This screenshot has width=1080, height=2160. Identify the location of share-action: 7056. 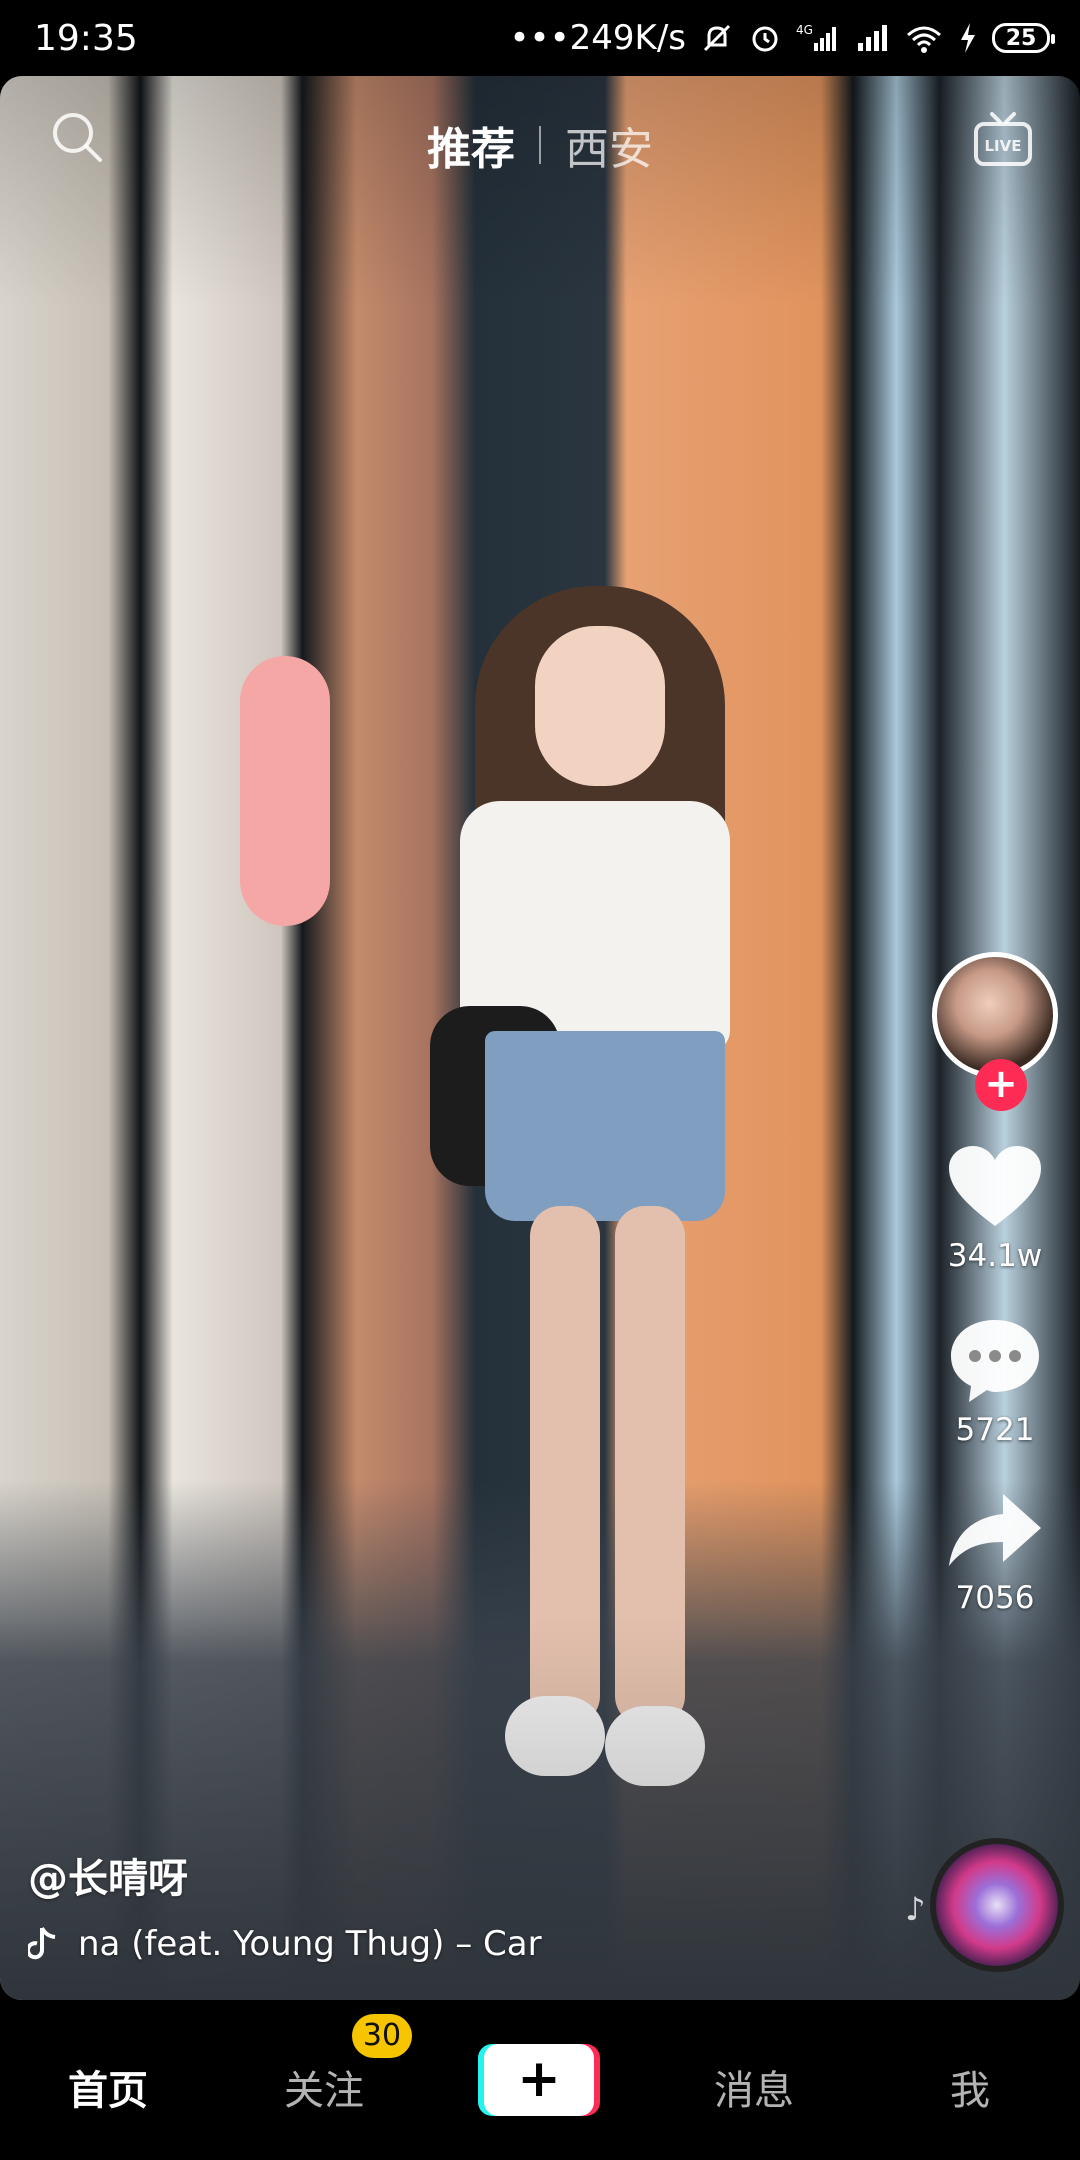
(995, 1552).